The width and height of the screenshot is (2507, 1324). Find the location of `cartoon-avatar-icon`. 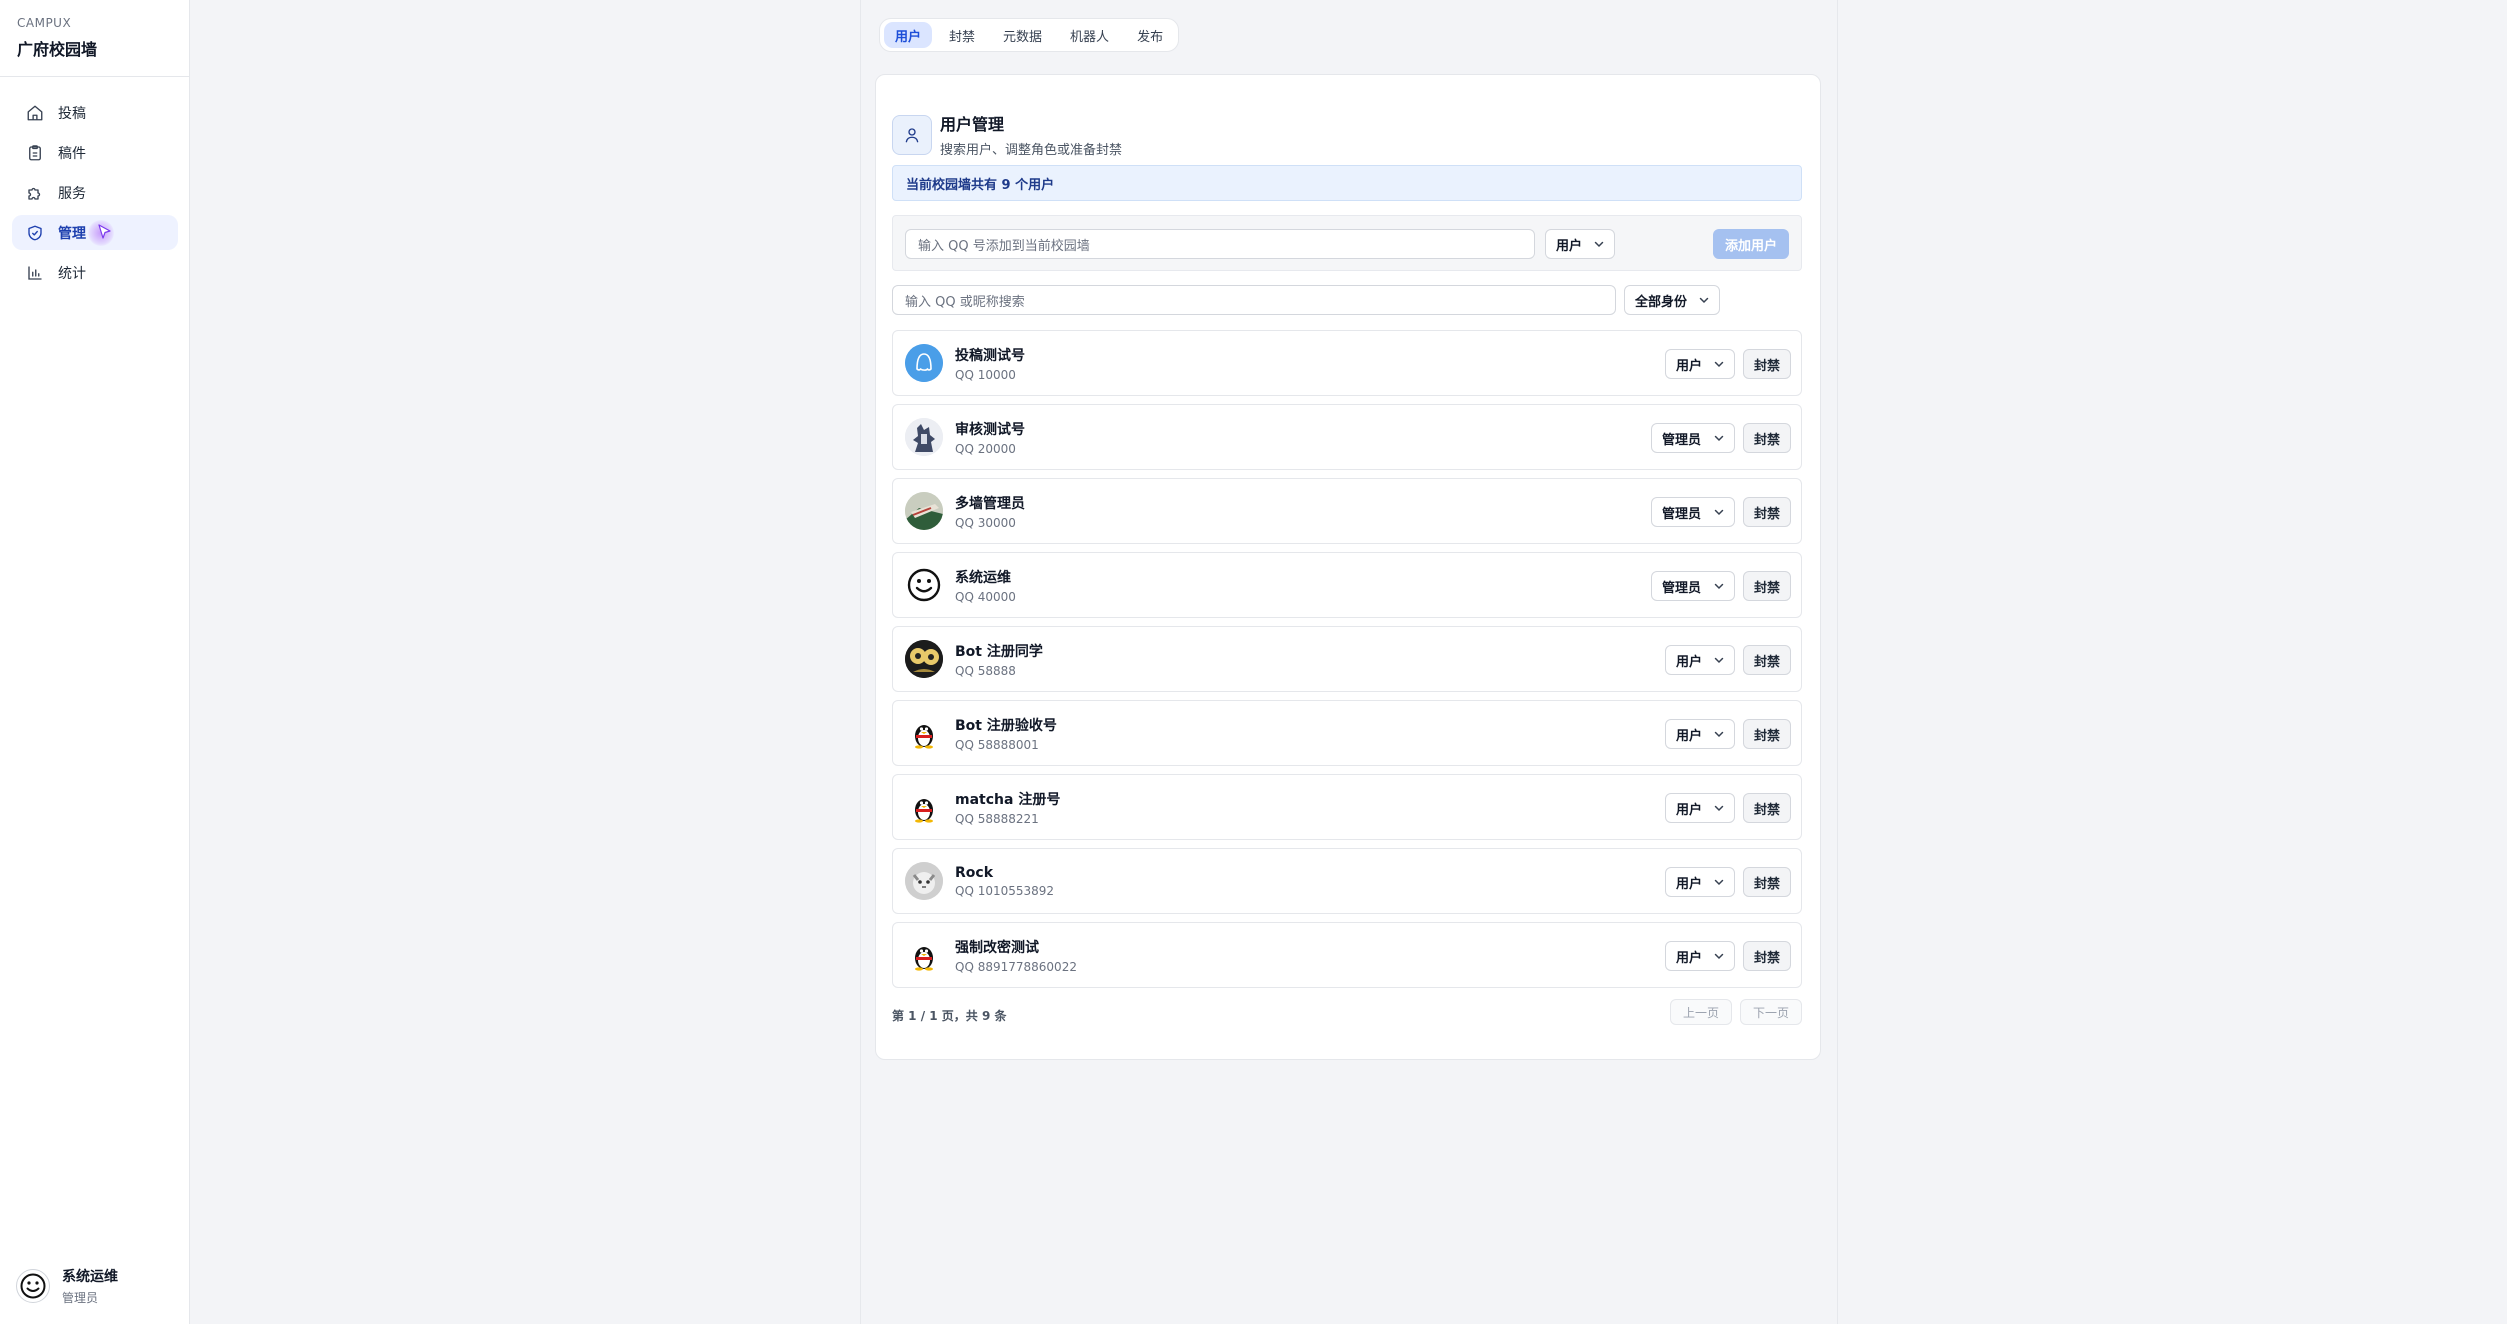

cartoon-avatar-icon is located at coordinates (924, 659).